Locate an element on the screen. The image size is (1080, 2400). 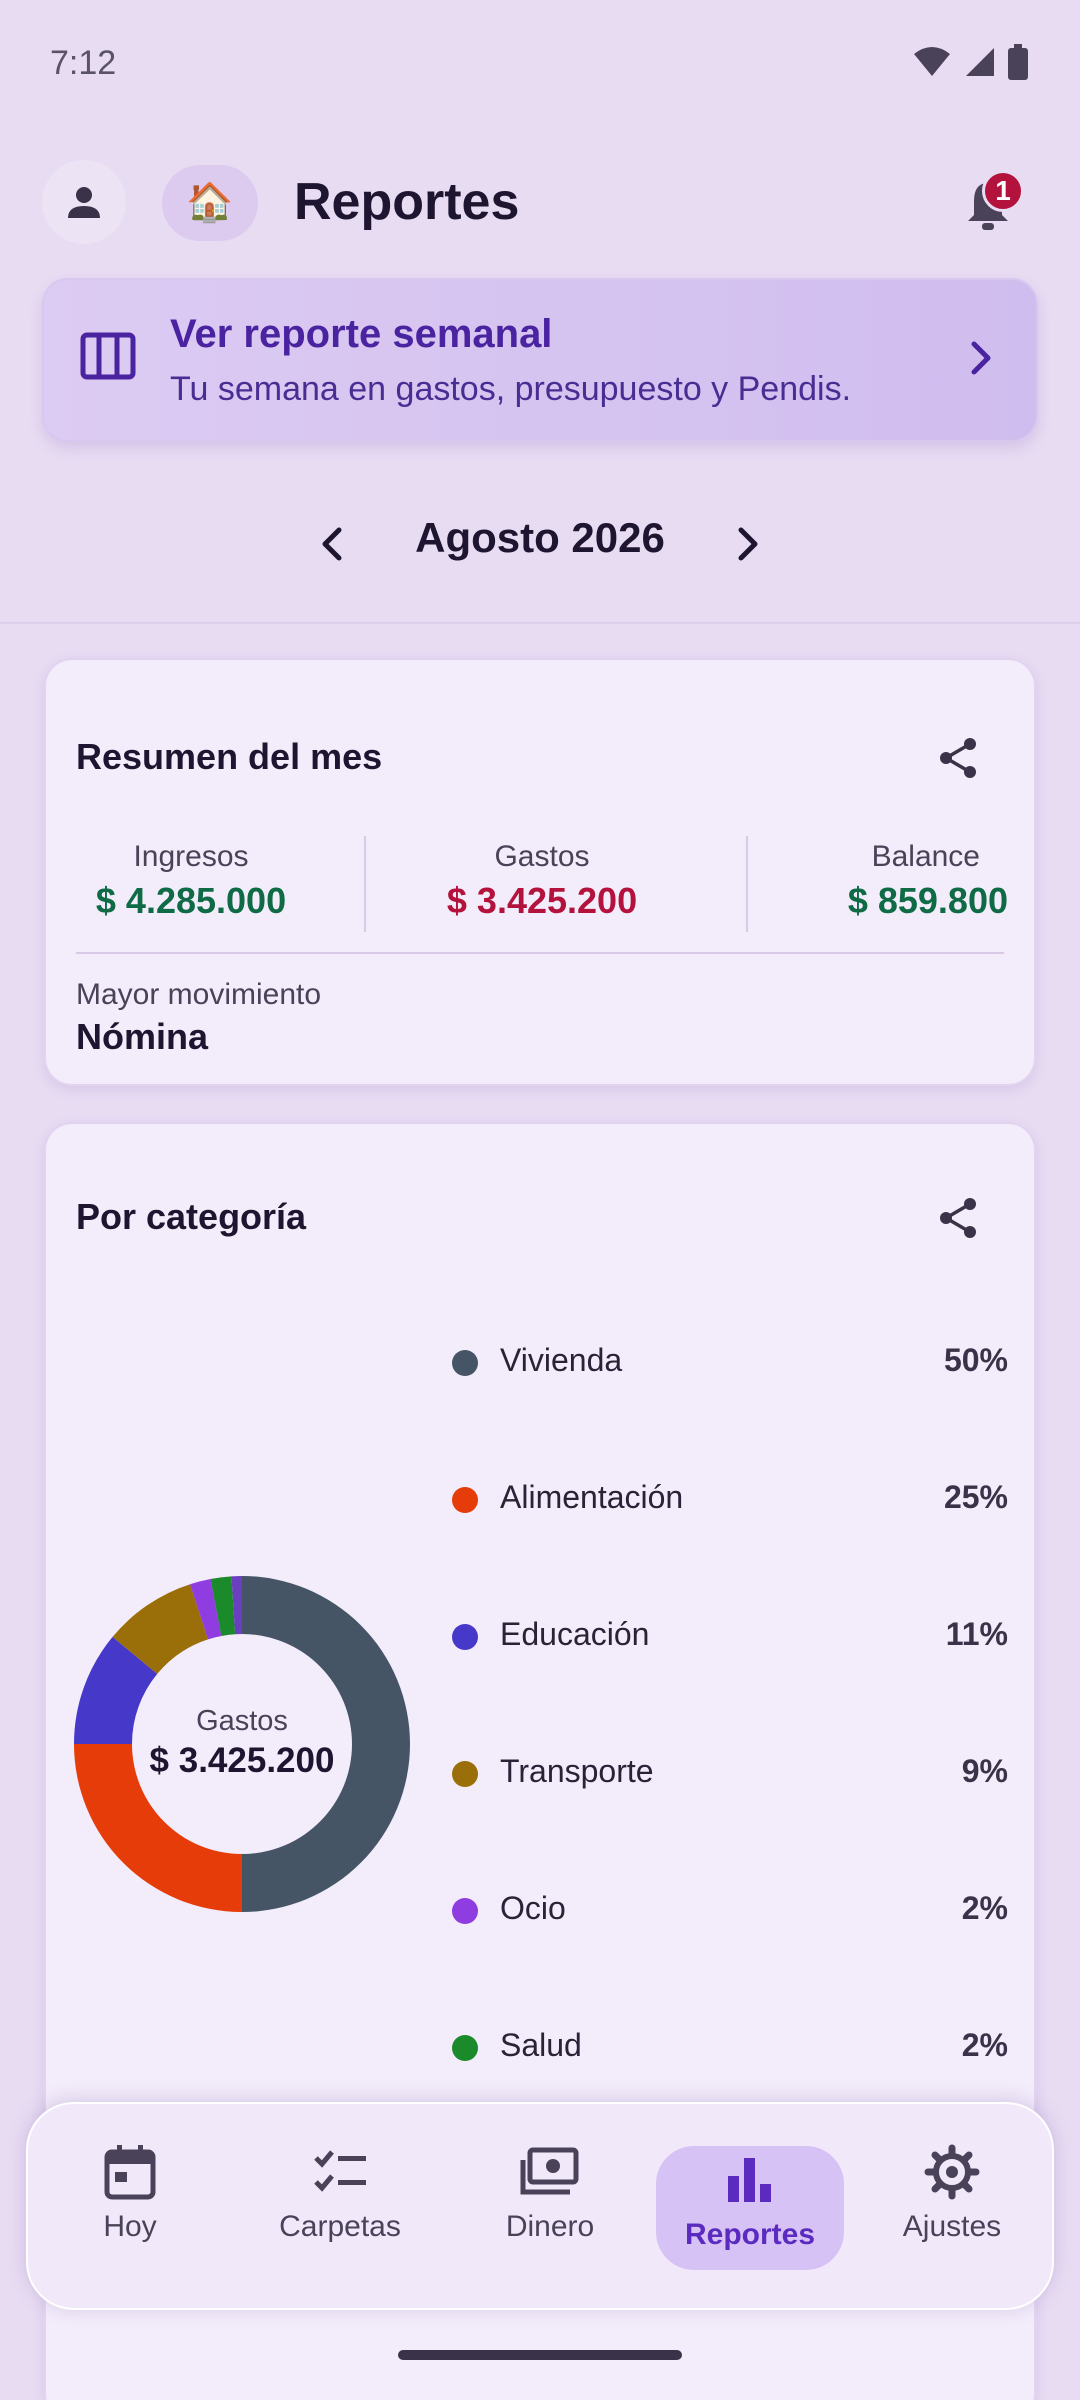
legend-category-name: Educación is located at coordinates (575, 1634).